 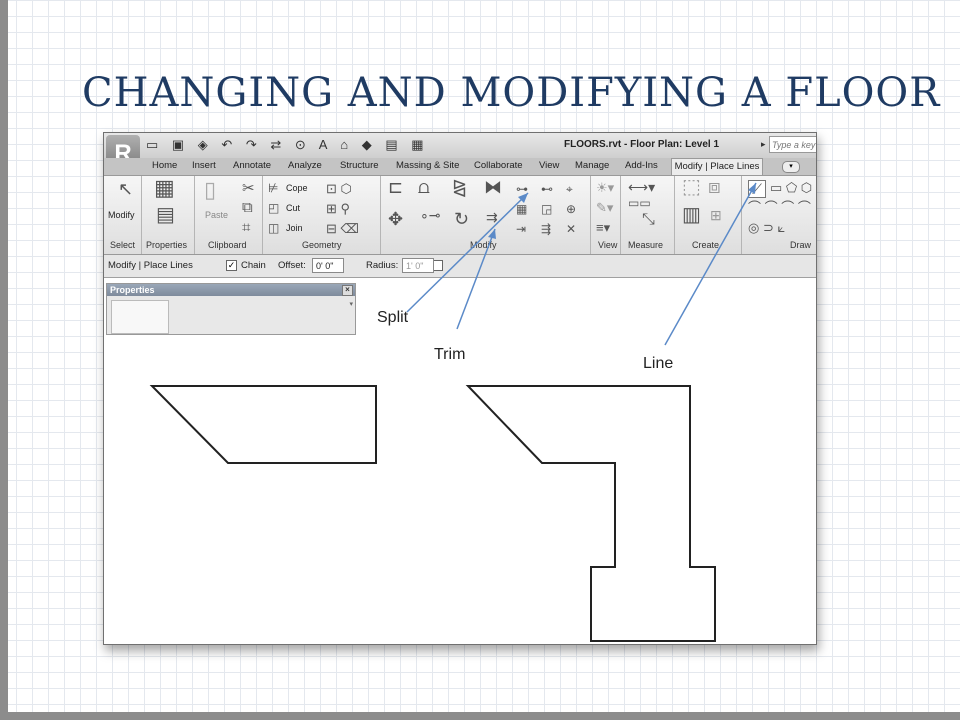 What do you see at coordinates (511, 93) in the screenshot?
I see `slide-title: CHANGING AND MODIFYING A FLOOR` at bounding box center [511, 93].